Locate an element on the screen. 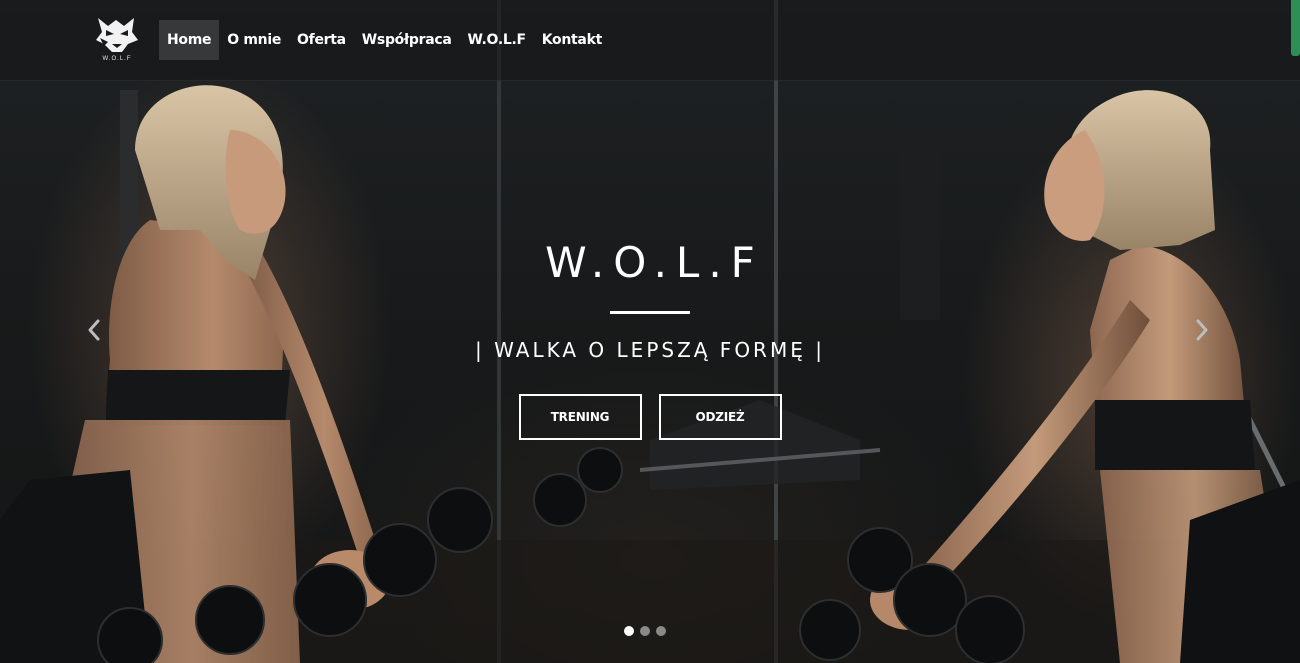  wolf-head-icon is located at coordinates (117, 34).